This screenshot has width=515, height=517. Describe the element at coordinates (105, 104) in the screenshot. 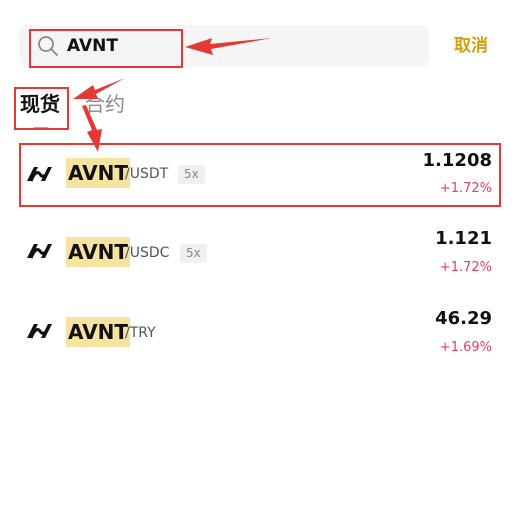

I see `tab-futures: 合约` at that location.